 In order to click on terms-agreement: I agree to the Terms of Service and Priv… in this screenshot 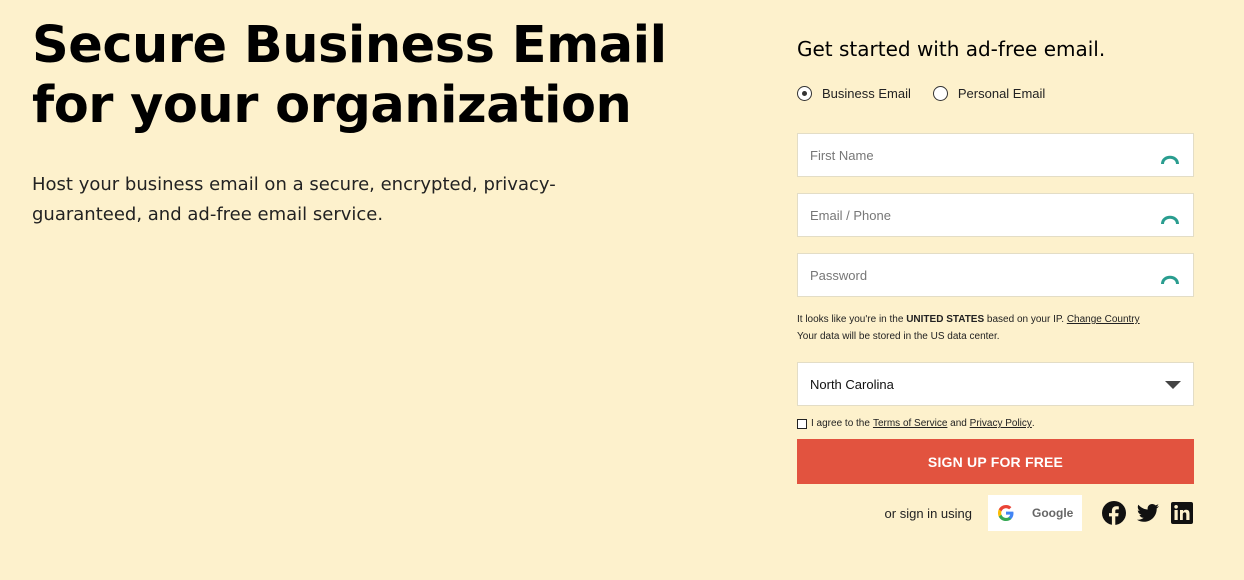, I will do `click(995, 423)`.